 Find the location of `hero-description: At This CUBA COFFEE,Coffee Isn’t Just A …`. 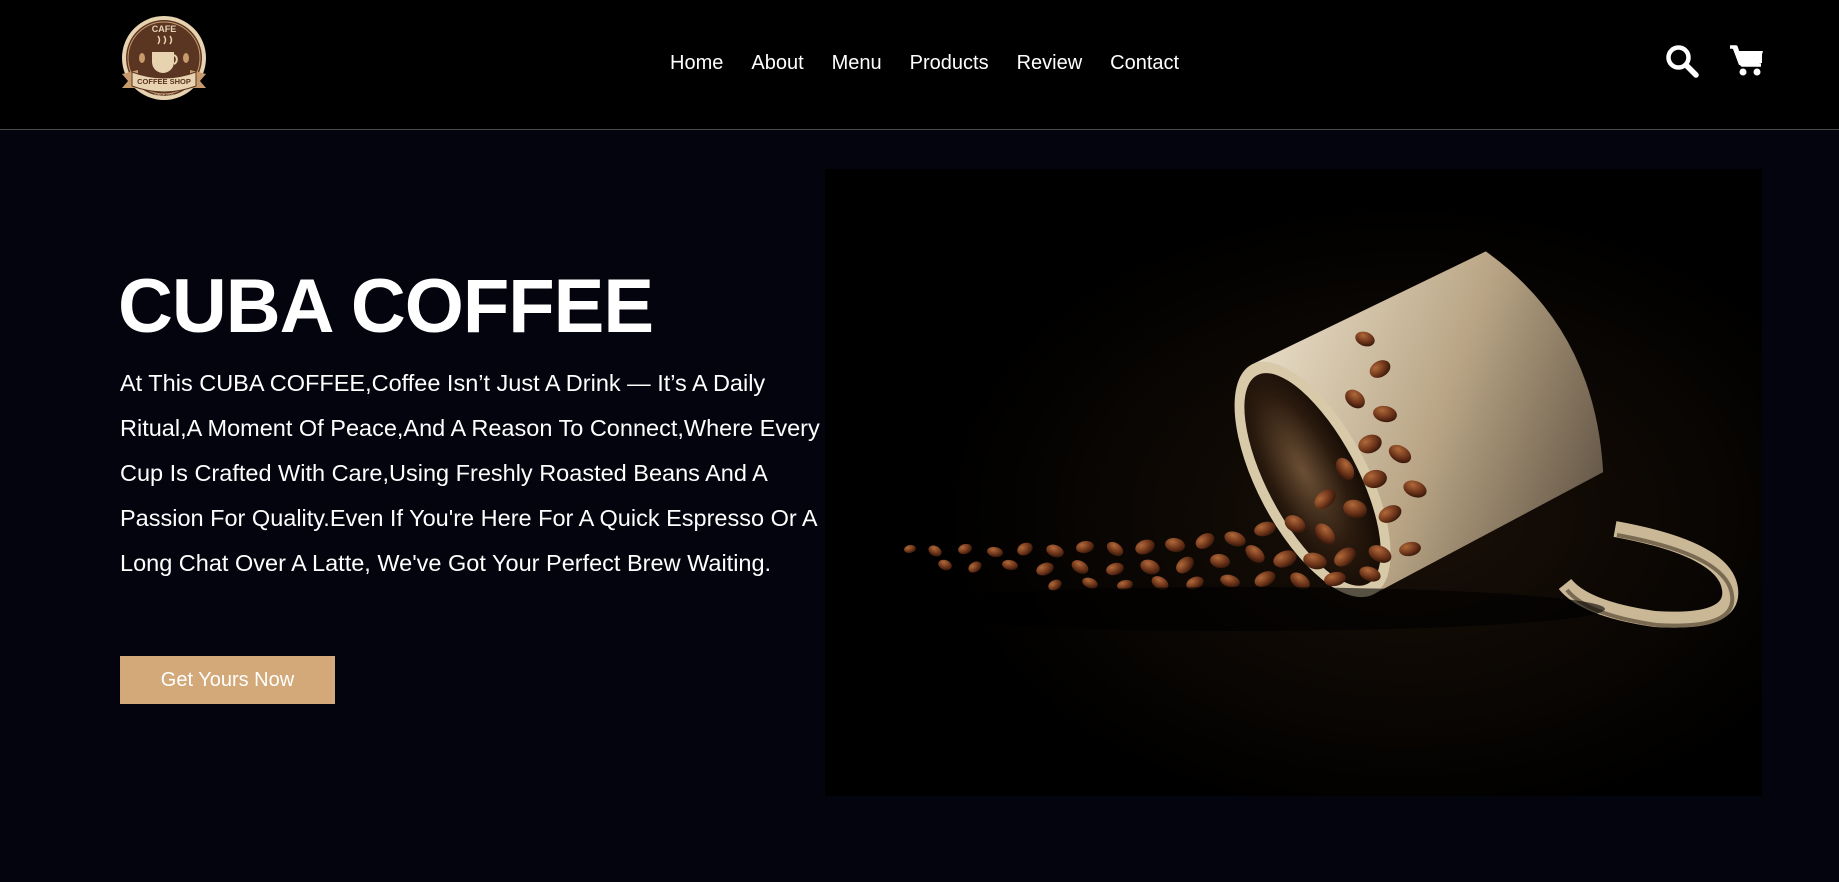

hero-description: At This CUBA COFFEE,Coffee Isn’t Just A … is located at coordinates (470, 473).